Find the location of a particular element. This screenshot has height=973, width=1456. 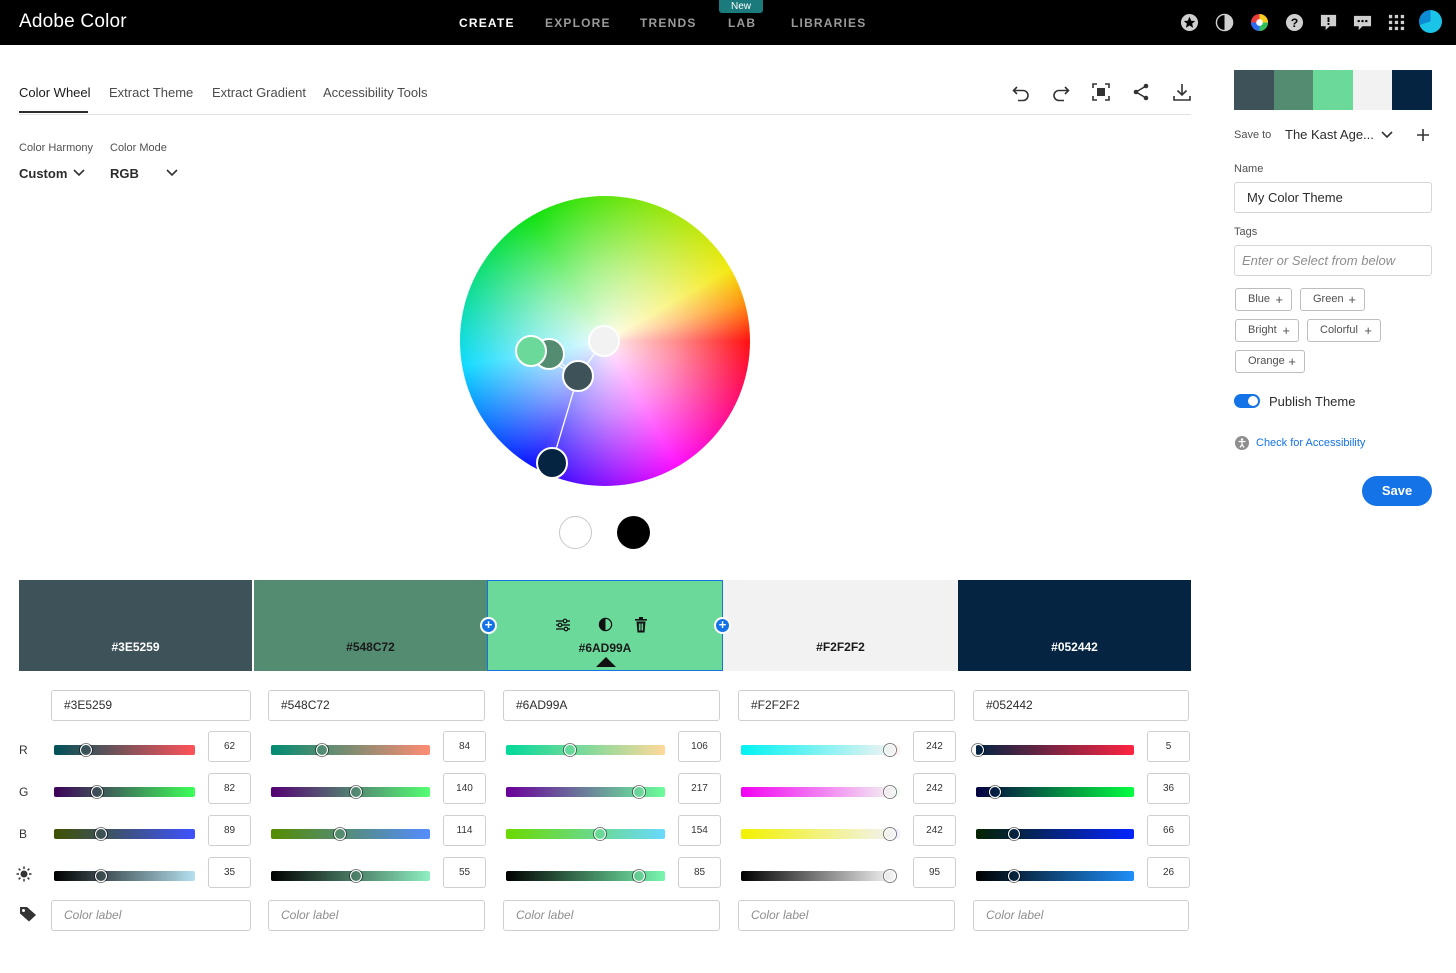

adjust-sliders-icon is located at coordinates (563, 625).